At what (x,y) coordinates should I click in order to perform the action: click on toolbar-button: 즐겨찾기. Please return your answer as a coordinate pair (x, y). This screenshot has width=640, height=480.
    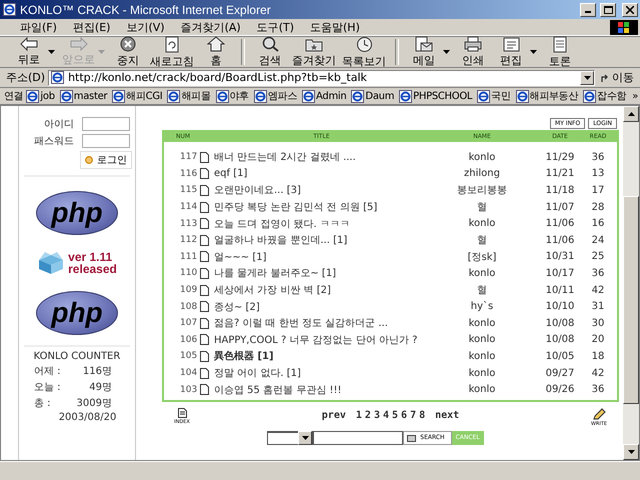
    Looking at the image, I should click on (314, 52).